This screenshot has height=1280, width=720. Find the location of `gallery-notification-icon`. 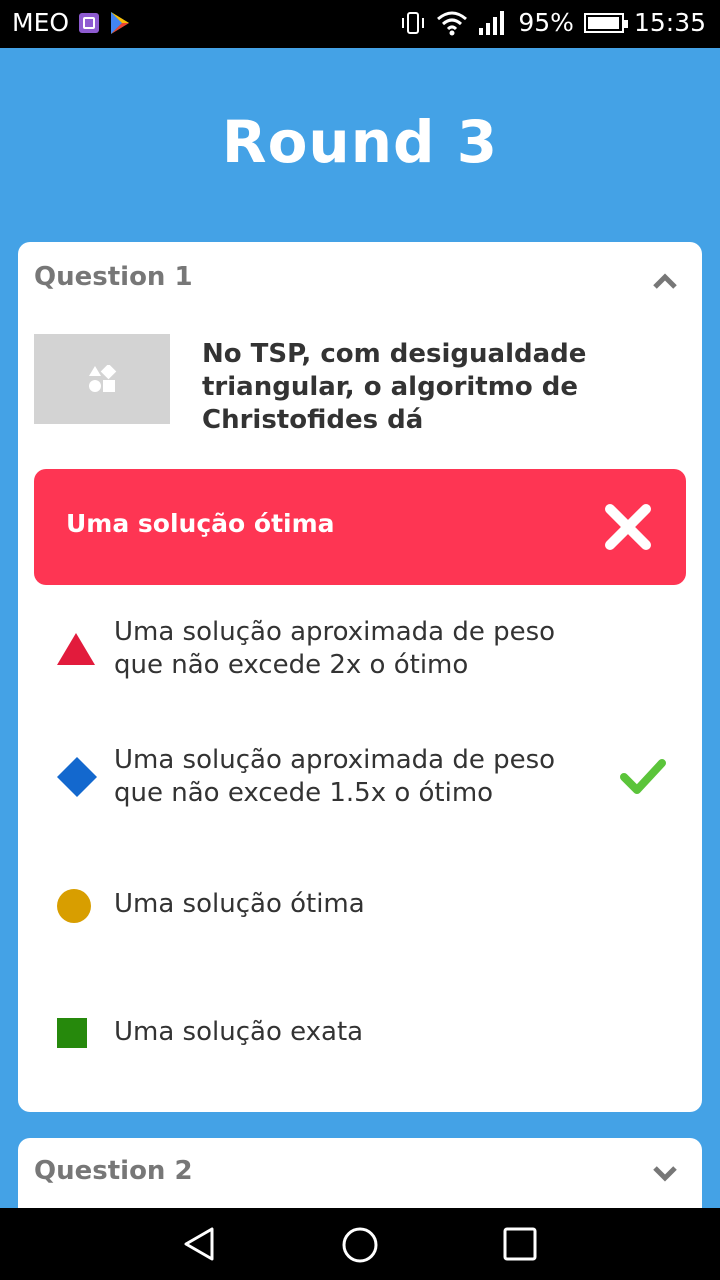

gallery-notification-icon is located at coordinates (89, 22).